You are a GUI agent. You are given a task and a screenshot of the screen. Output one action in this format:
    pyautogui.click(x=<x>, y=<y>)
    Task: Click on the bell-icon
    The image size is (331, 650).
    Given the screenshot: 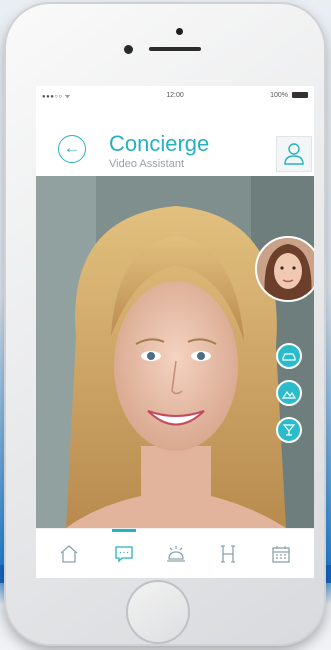 What is the action you would take?
    pyautogui.click(x=176, y=554)
    